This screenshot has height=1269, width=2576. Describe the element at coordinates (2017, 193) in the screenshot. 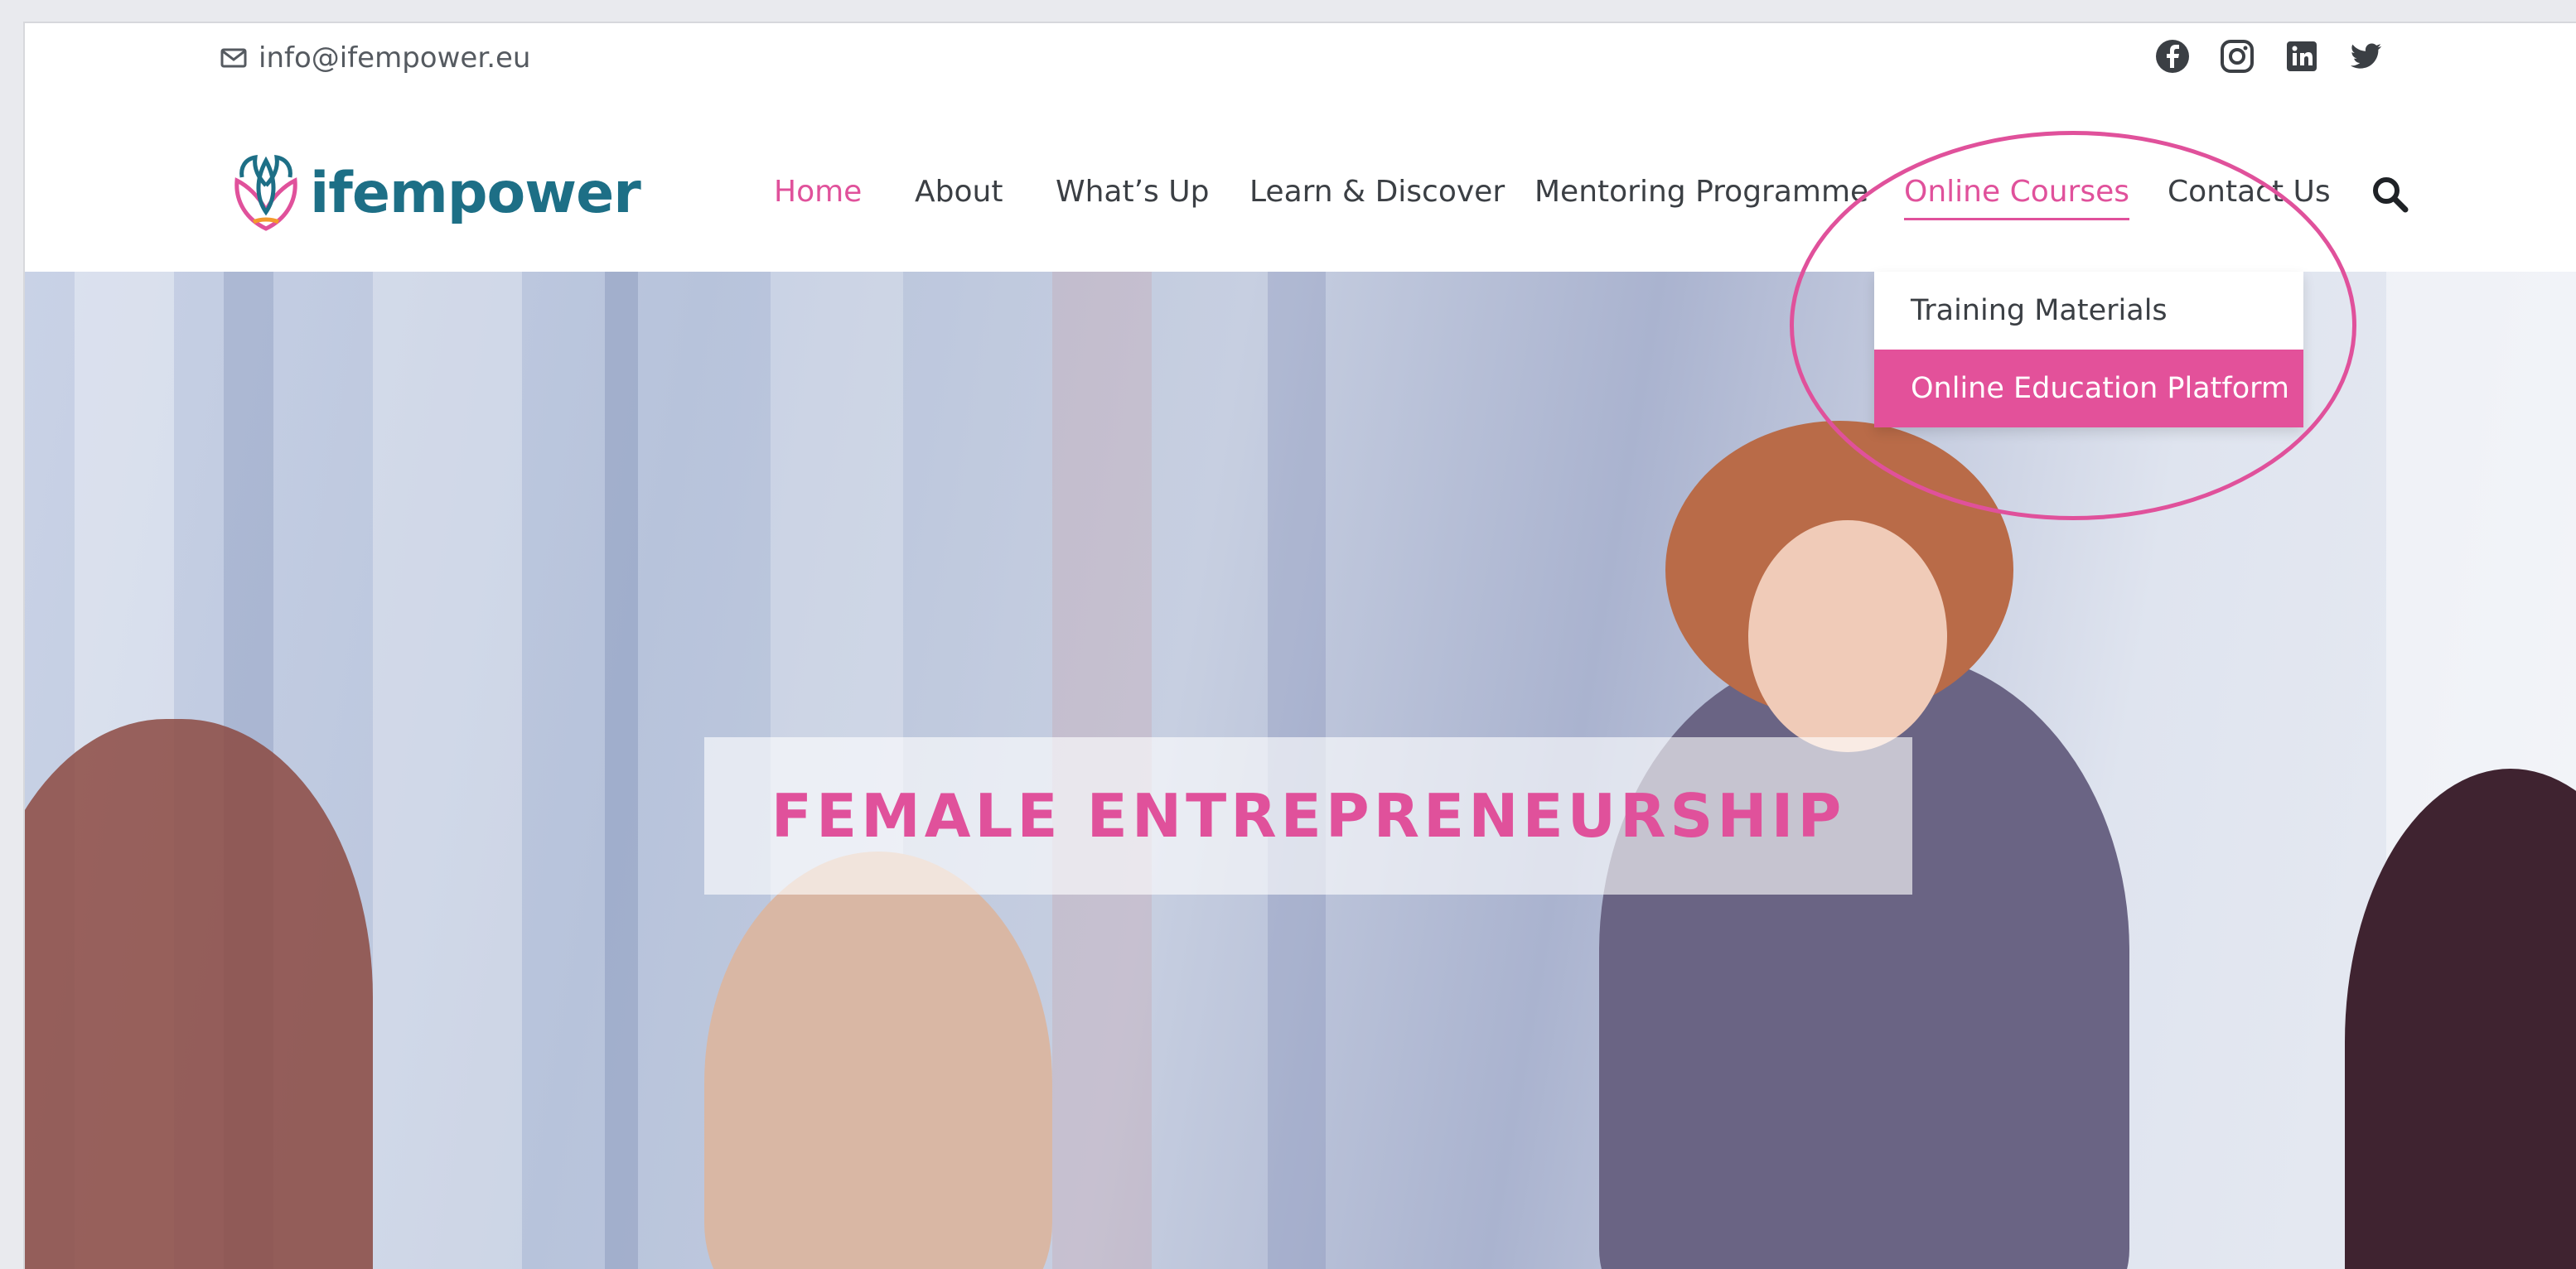

I see `nav-item-online-courses: Online Courses` at that location.